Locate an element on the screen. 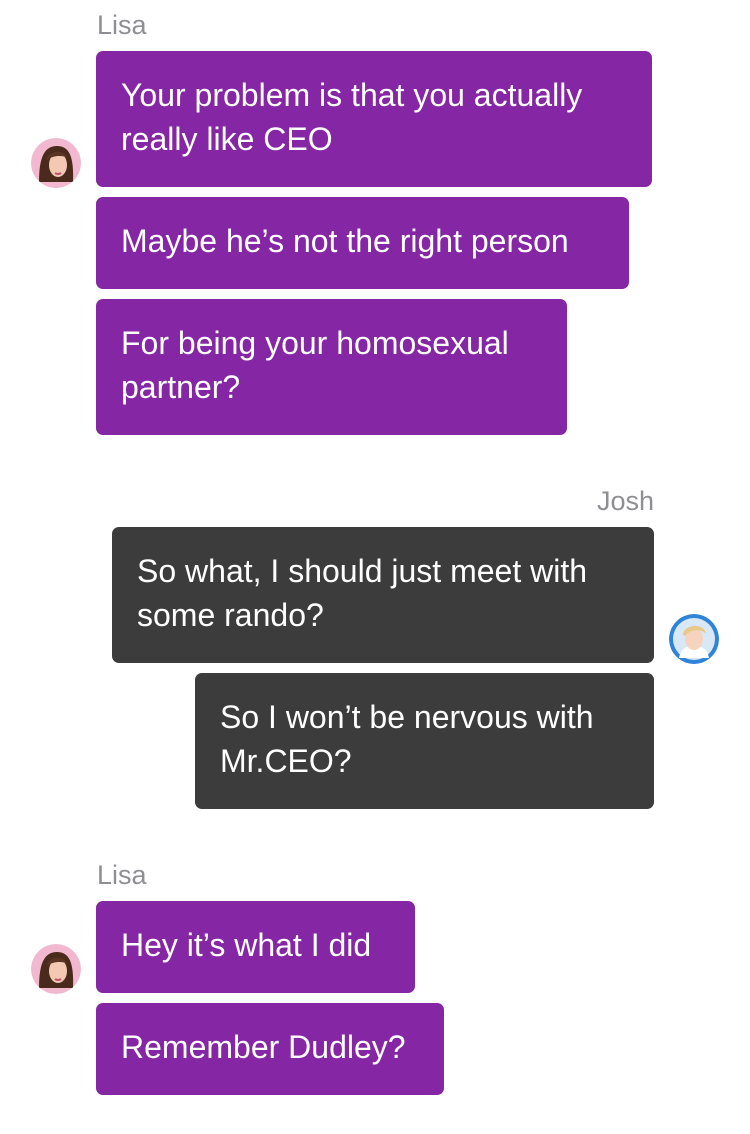 This screenshot has height=1134, width=750. message-bubble: So I won’t be nervous with Mr.CEO? is located at coordinates (424, 741).